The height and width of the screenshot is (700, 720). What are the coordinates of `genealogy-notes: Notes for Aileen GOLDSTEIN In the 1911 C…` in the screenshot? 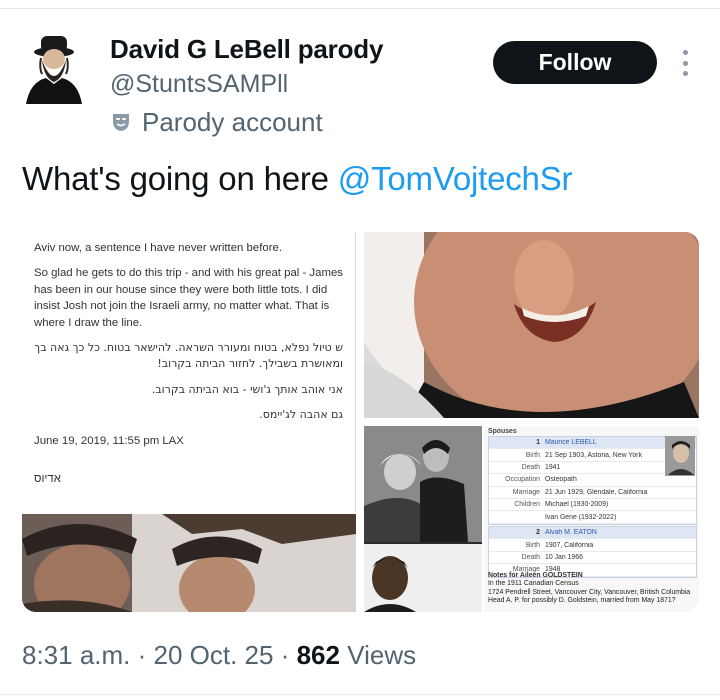 It's located at (592, 589).